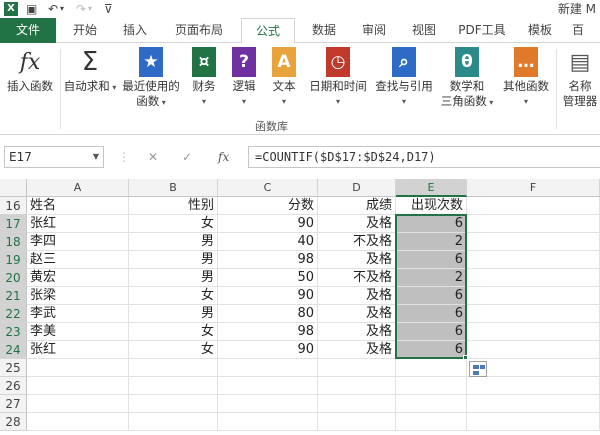  I want to click on cell-e17: 6, so click(431, 224).